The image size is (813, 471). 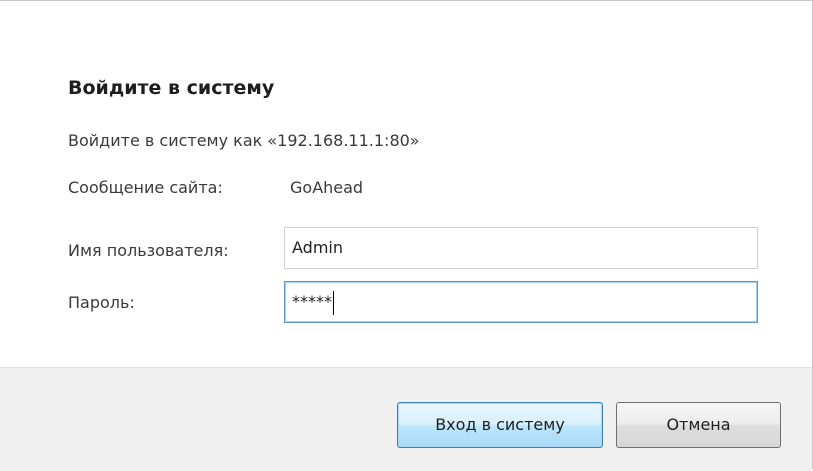 I want to click on login-button: Вход в систему, so click(x=500, y=425).